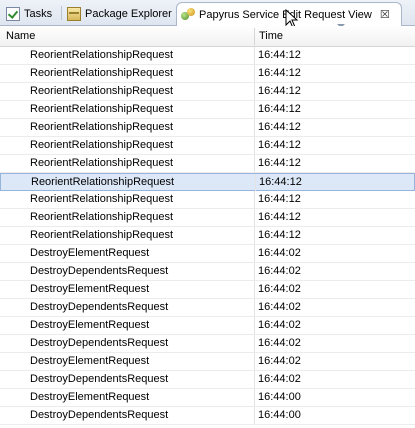 Image resolution: width=415 pixels, height=428 pixels. Describe the element at coordinates (207, 416) in the screenshot. I see `table-row: DestroyDependentsRequest 16:44:00` at that location.